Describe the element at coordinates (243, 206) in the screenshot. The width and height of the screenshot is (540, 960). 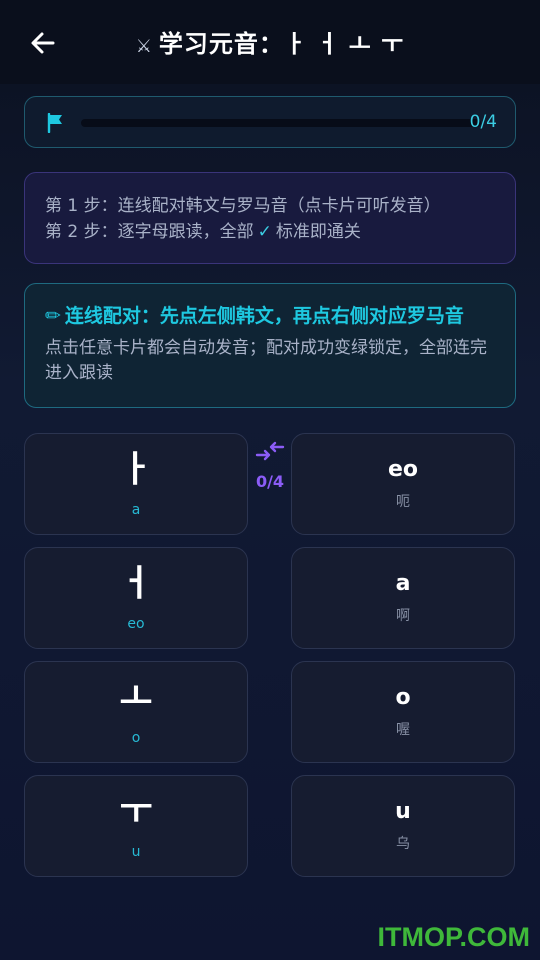
I see `step-1-text: 第 1 步：连线配对韩文与罗马音（点卡片可听发音）` at that location.